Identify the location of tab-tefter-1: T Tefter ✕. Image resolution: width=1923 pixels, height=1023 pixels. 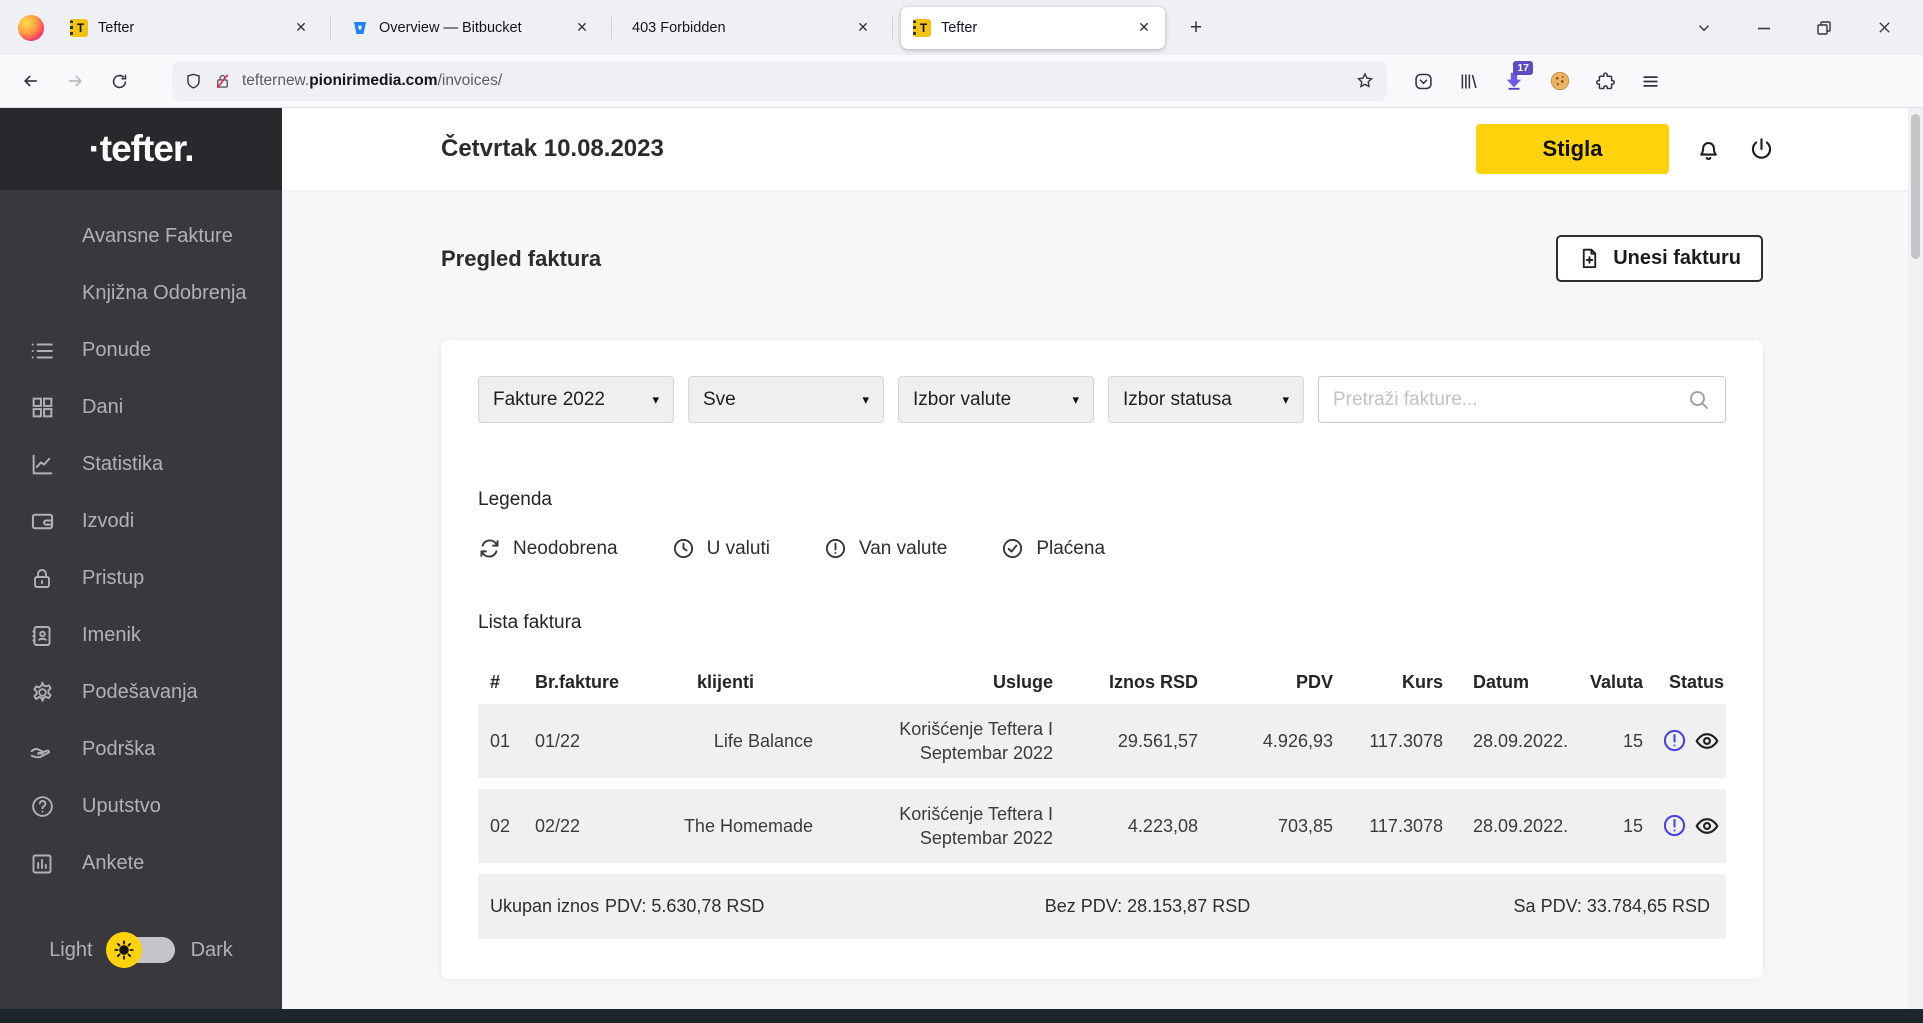
(190, 28).